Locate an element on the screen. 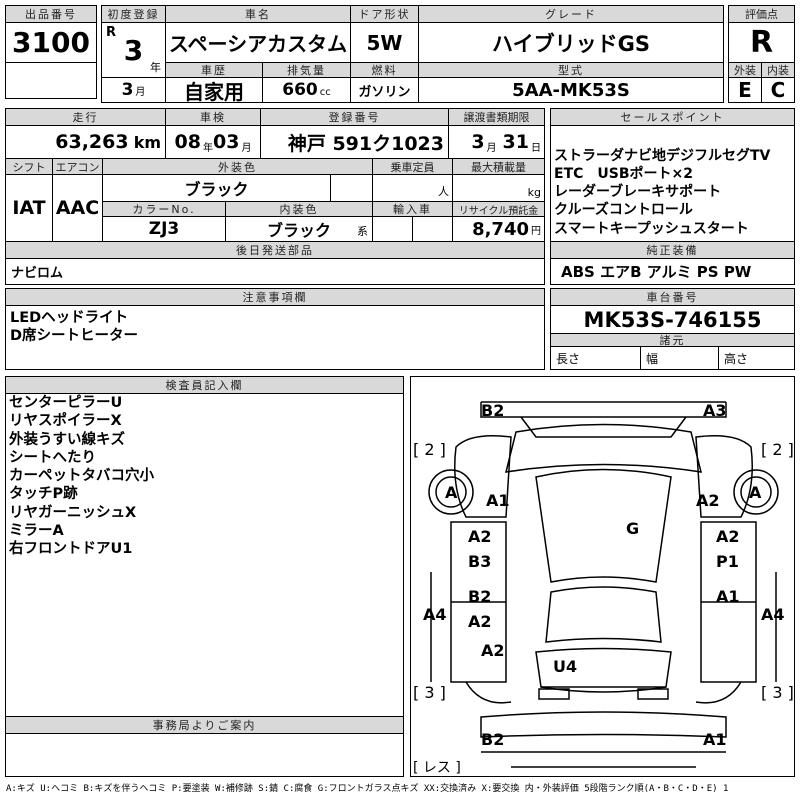 The width and height of the screenshot is (800, 800). notes-list: LEDヘッドライト D席シートヒーター is located at coordinates (275, 337).